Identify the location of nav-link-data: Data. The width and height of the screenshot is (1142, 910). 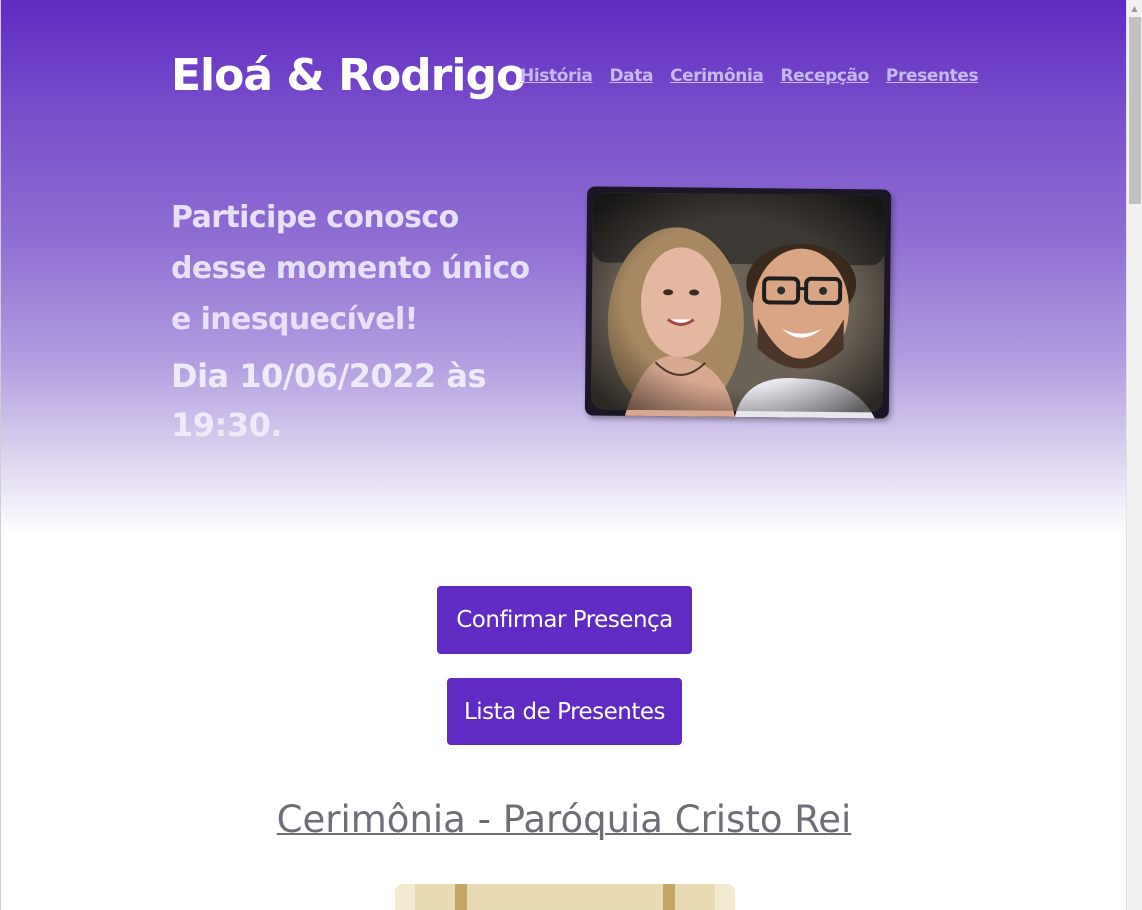
(631, 76).